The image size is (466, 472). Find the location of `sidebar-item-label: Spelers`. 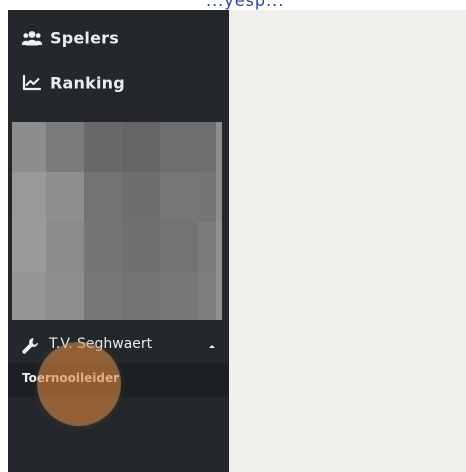

sidebar-item-label: Spelers is located at coordinates (84, 38).